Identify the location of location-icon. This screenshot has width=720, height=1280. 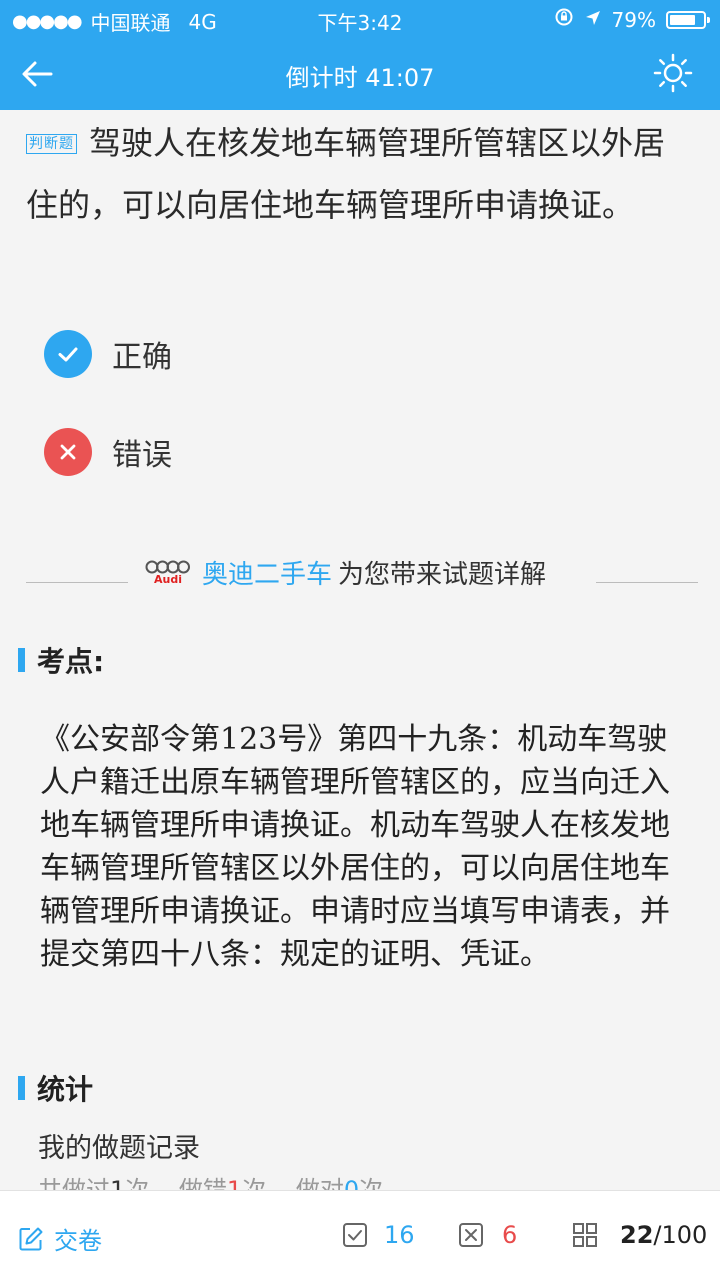
(593, 20).